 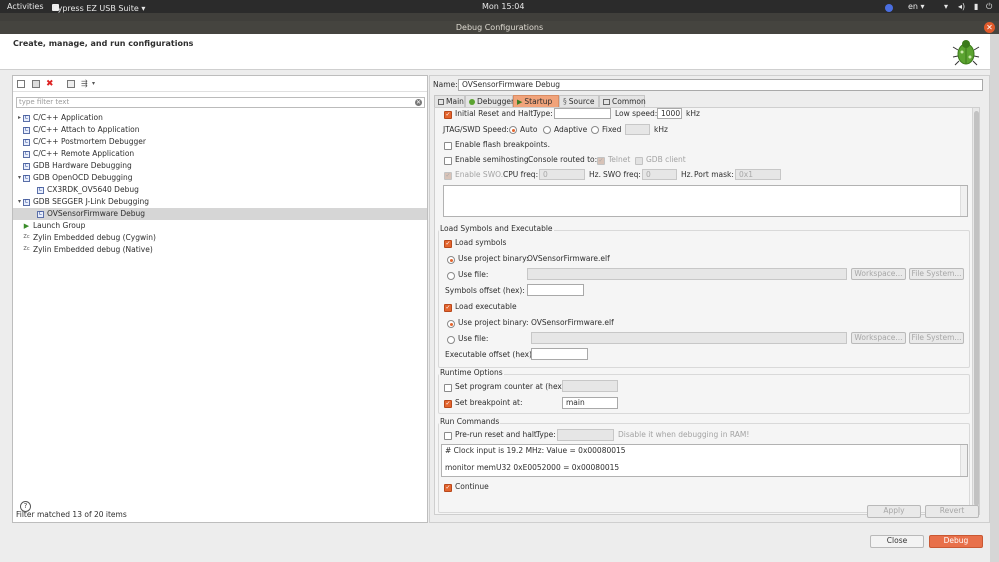 What do you see at coordinates (989, 27) in the screenshot?
I see `close-window-icon: ✕` at bounding box center [989, 27].